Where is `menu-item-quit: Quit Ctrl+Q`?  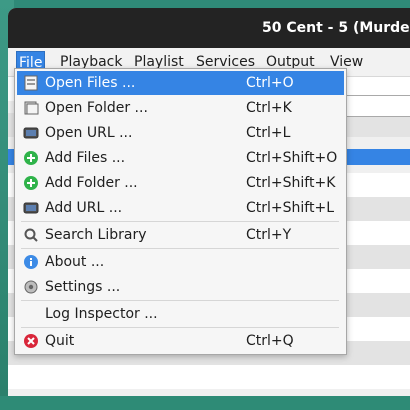
menu-item-quit: Quit Ctrl+Q is located at coordinates (180, 341).